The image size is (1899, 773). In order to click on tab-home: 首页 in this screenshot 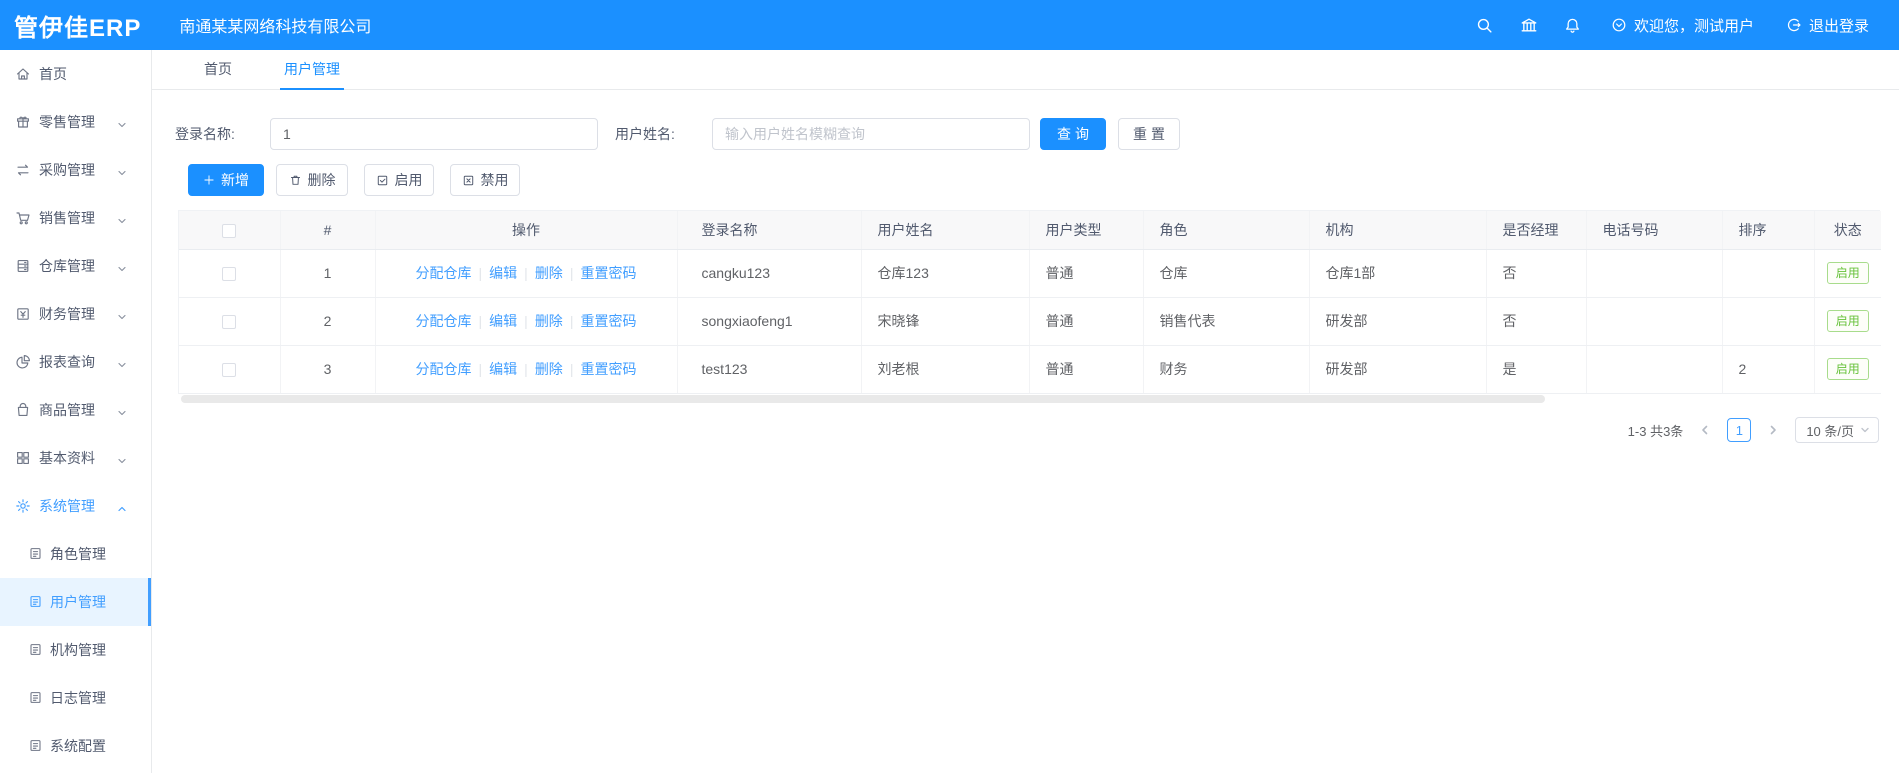, I will do `click(218, 70)`.